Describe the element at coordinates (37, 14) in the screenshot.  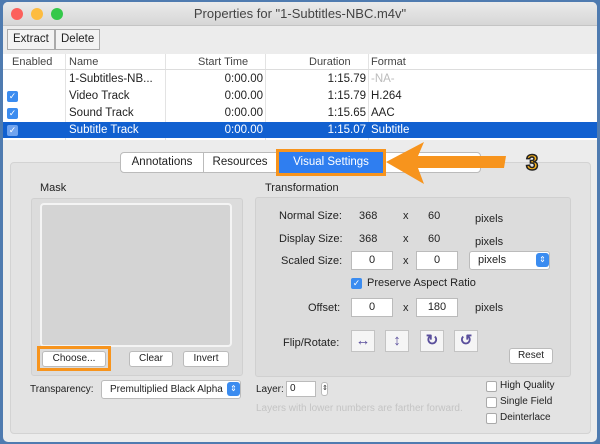
I see `minimize-button` at that location.